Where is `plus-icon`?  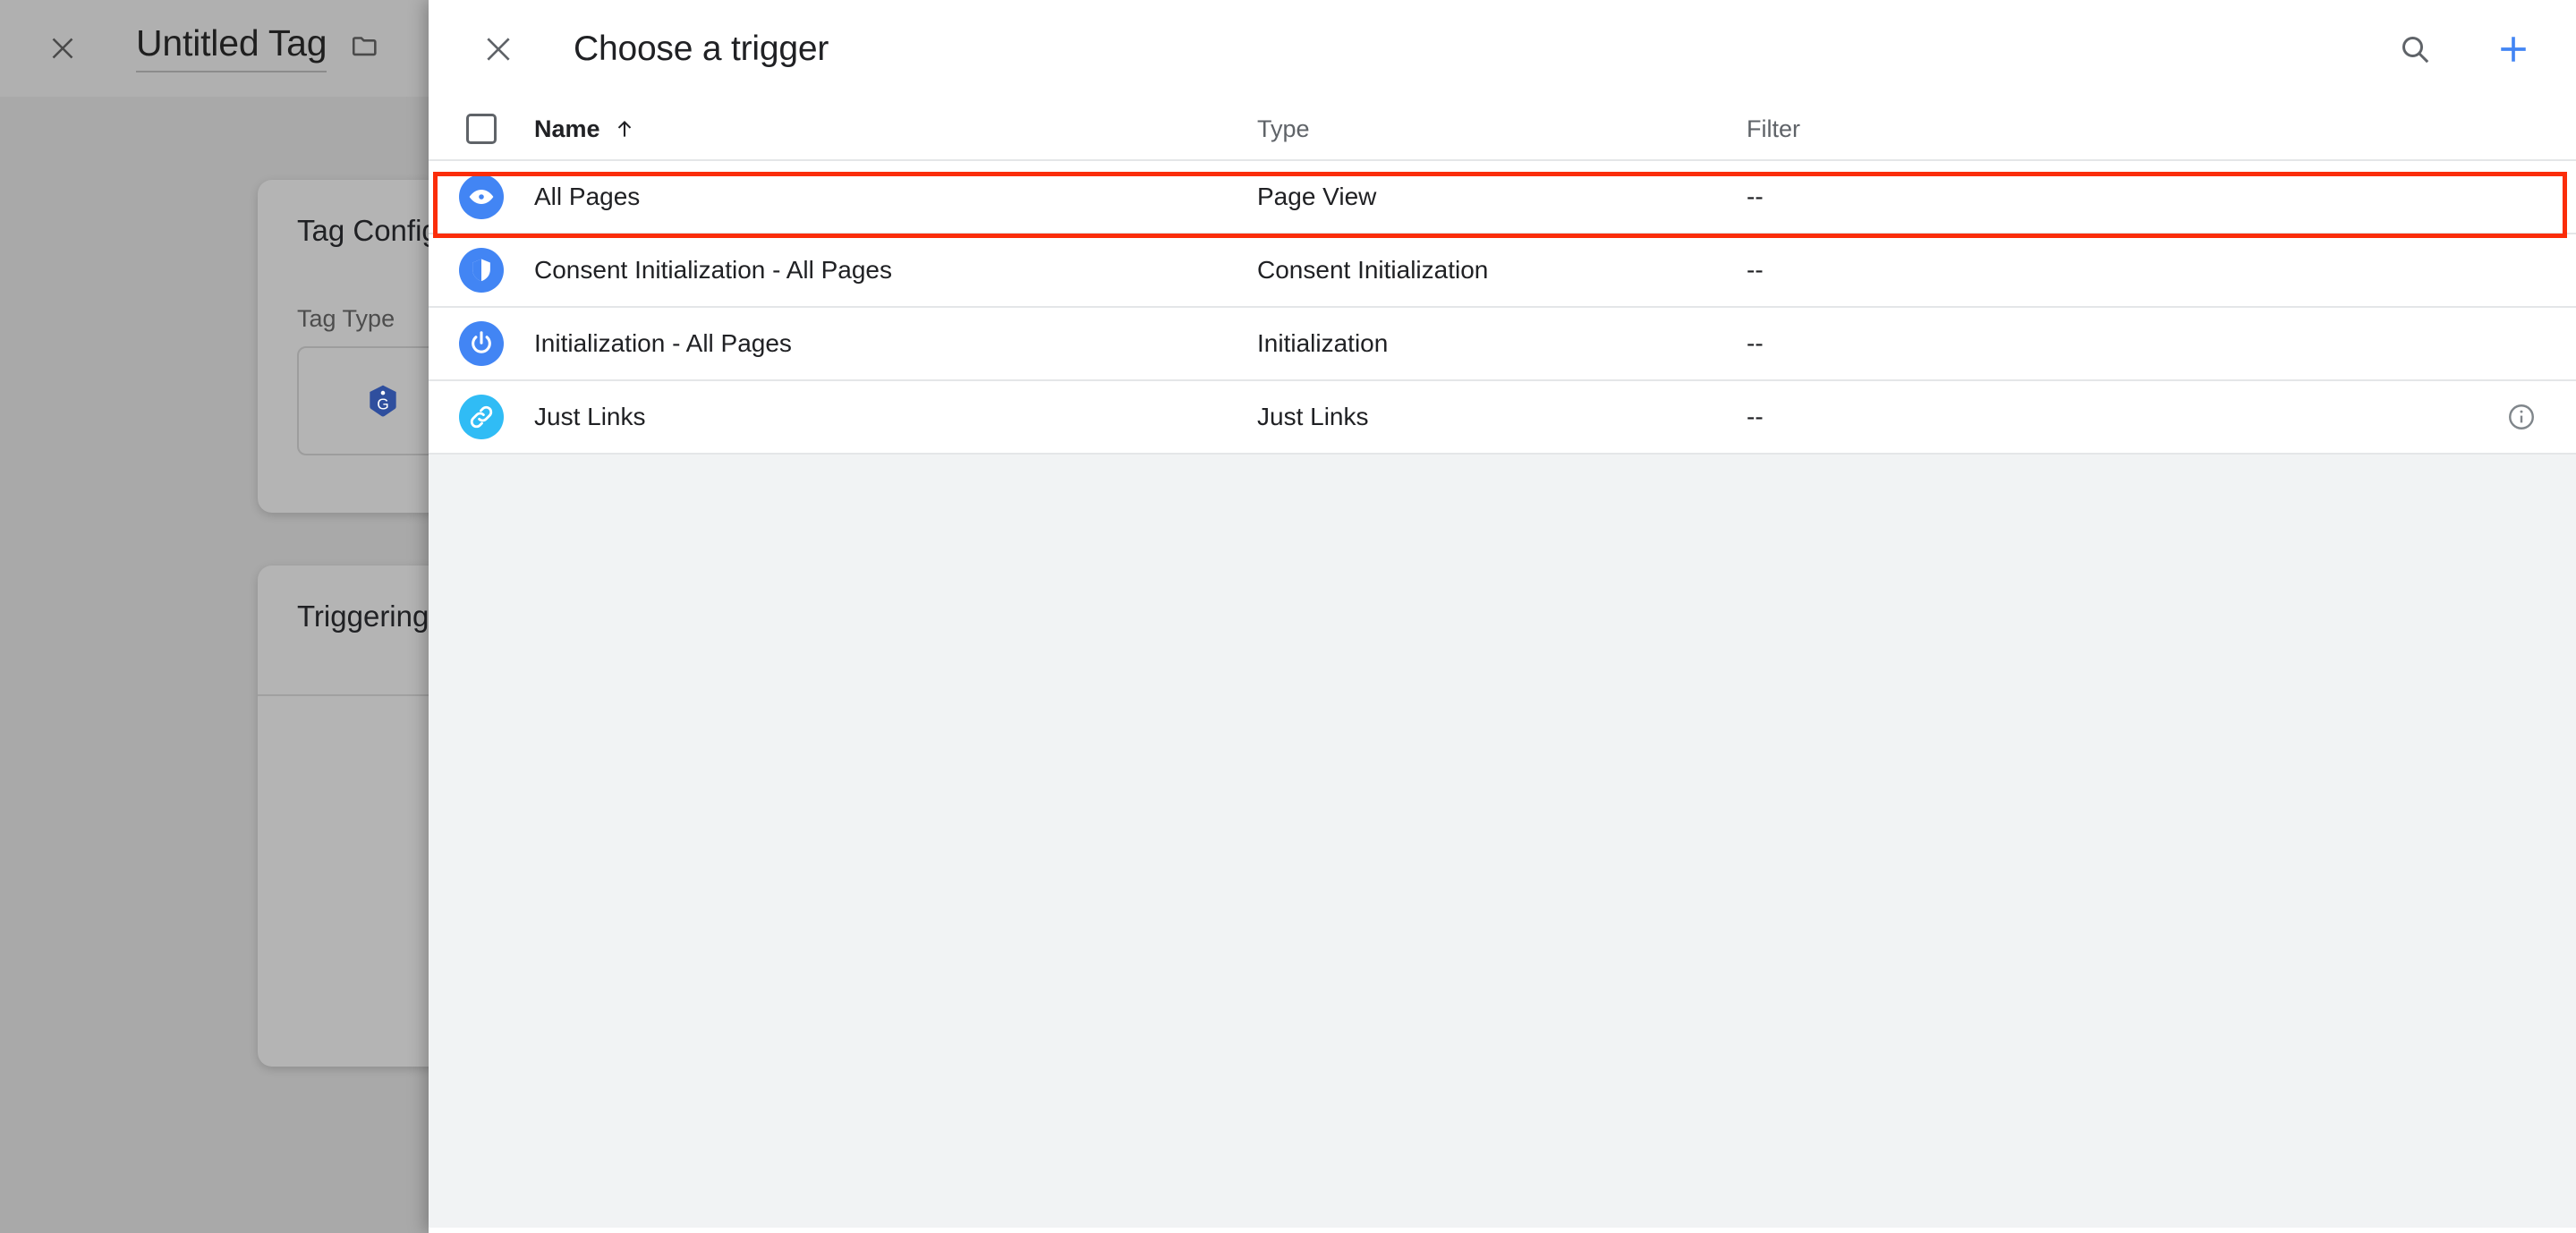
plus-icon is located at coordinates (2513, 49).